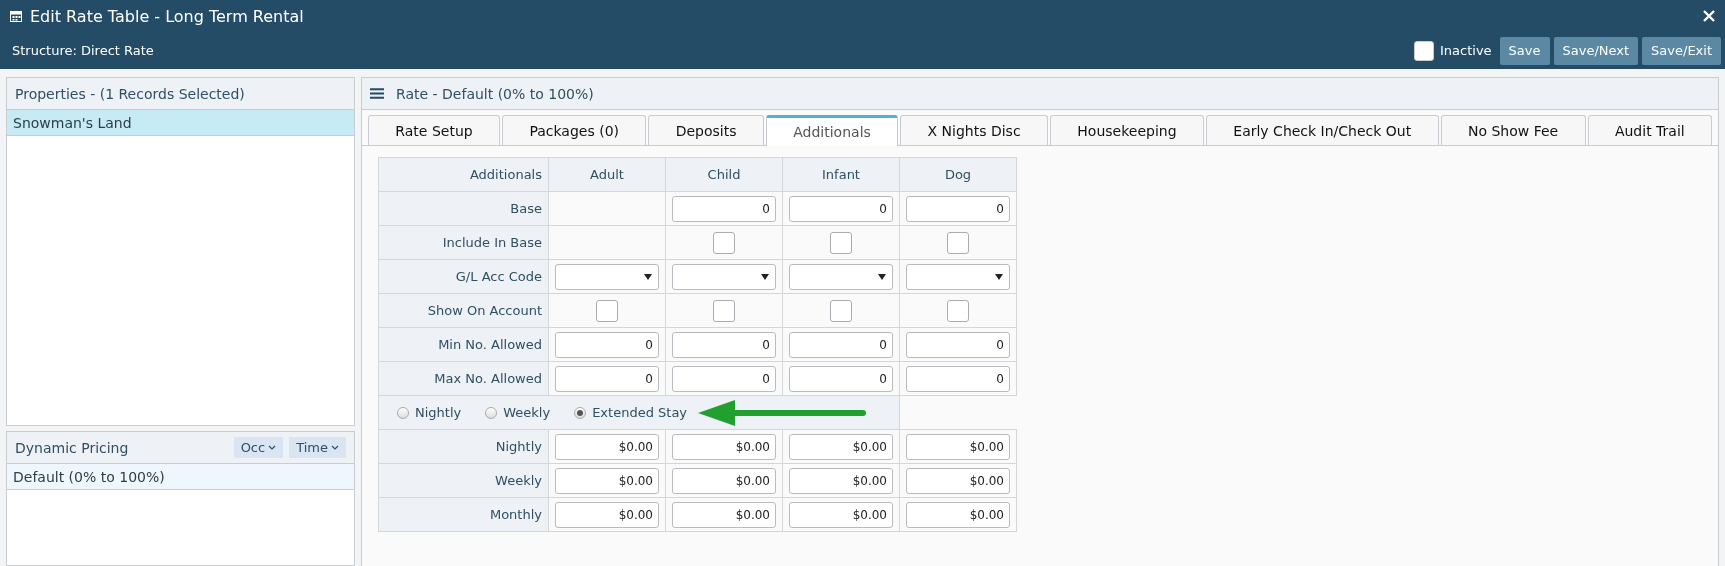  I want to click on window-title: Edit Rate Table - Long Term Rental, so click(167, 16).